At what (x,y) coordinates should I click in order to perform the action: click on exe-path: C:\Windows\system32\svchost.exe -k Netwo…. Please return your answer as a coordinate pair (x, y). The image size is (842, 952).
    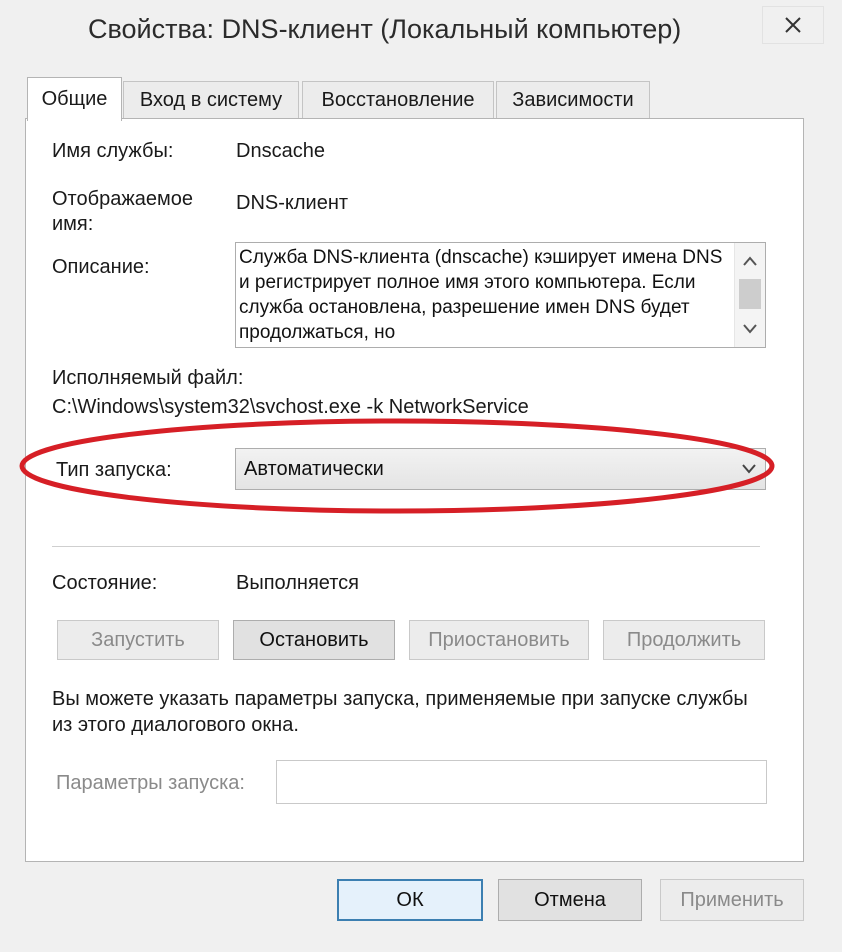
    Looking at the image, I should click on (290, 407).